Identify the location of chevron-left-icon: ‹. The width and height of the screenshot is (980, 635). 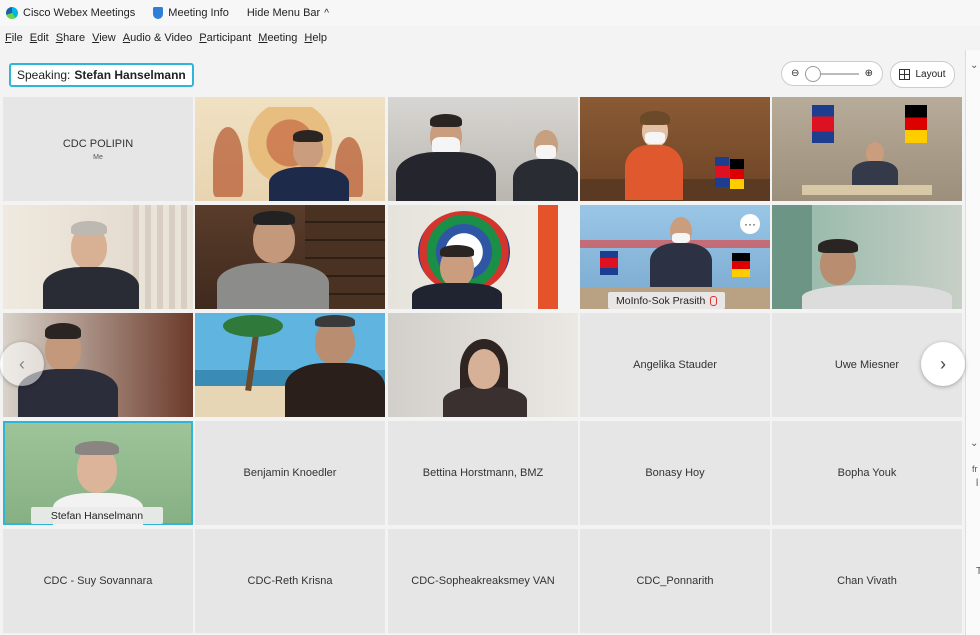
(22, 363).